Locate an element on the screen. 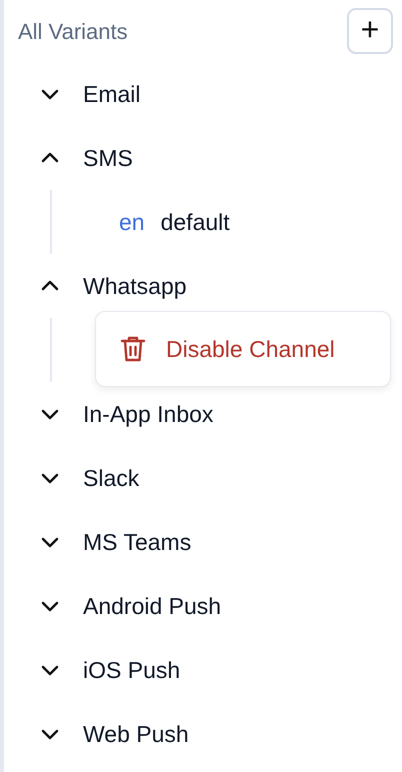 The height and width of the screenshot is (772, 402). channel-row: MS Teams is located at coordinates (203, 542).